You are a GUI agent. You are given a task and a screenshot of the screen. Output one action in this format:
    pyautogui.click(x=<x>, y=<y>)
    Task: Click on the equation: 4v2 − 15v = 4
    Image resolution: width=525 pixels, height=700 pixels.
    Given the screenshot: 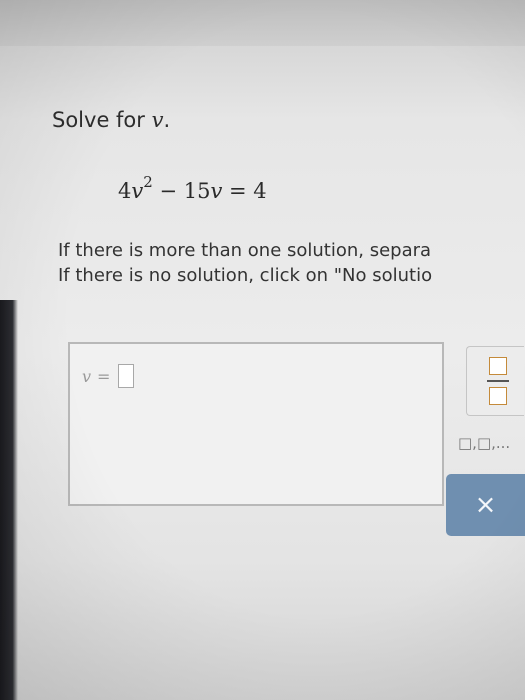 What is the action you would take?
    pyautogui.click(x=192, y=188)
    